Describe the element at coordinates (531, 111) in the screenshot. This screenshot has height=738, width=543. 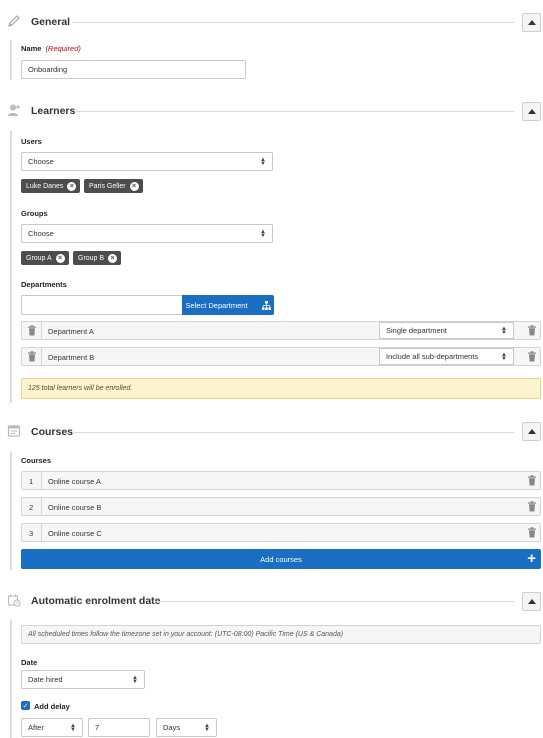
I see `learners-collapse-button` at that location.